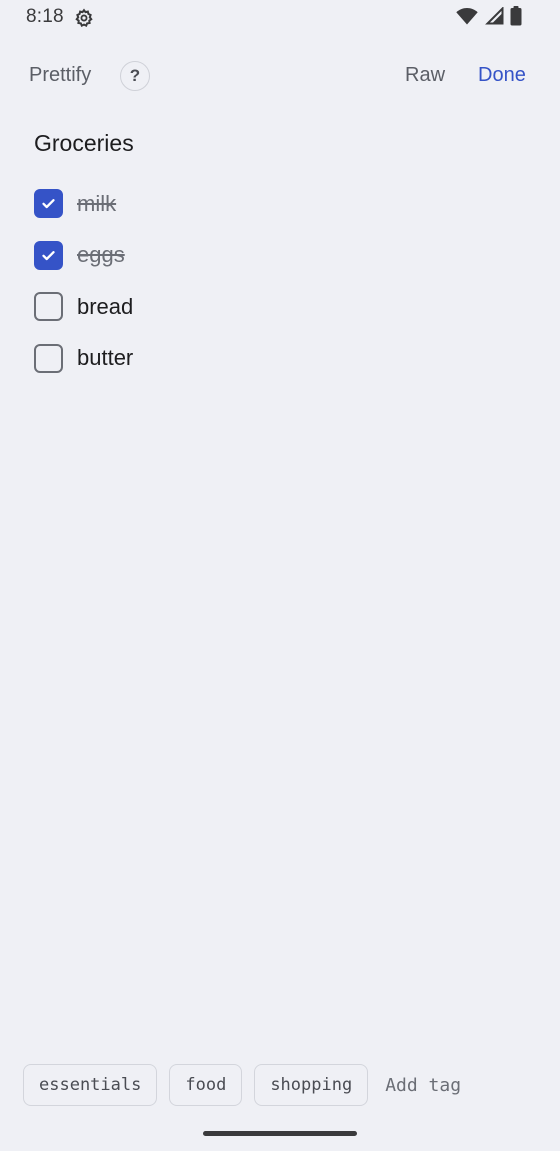 This screenshot has height=1151, width=560. Describe the element at coordinates (423, 1085) in the screenshot. I see `add-tag-button: Add tag` at that location.